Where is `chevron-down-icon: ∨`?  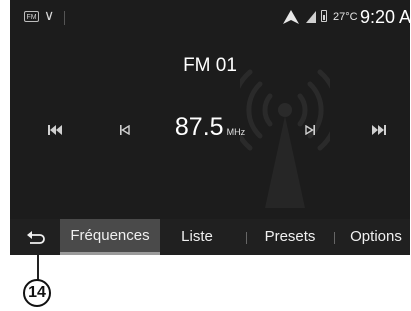
chevron-down-icon: ∨ is located at coordinates (49, 15).